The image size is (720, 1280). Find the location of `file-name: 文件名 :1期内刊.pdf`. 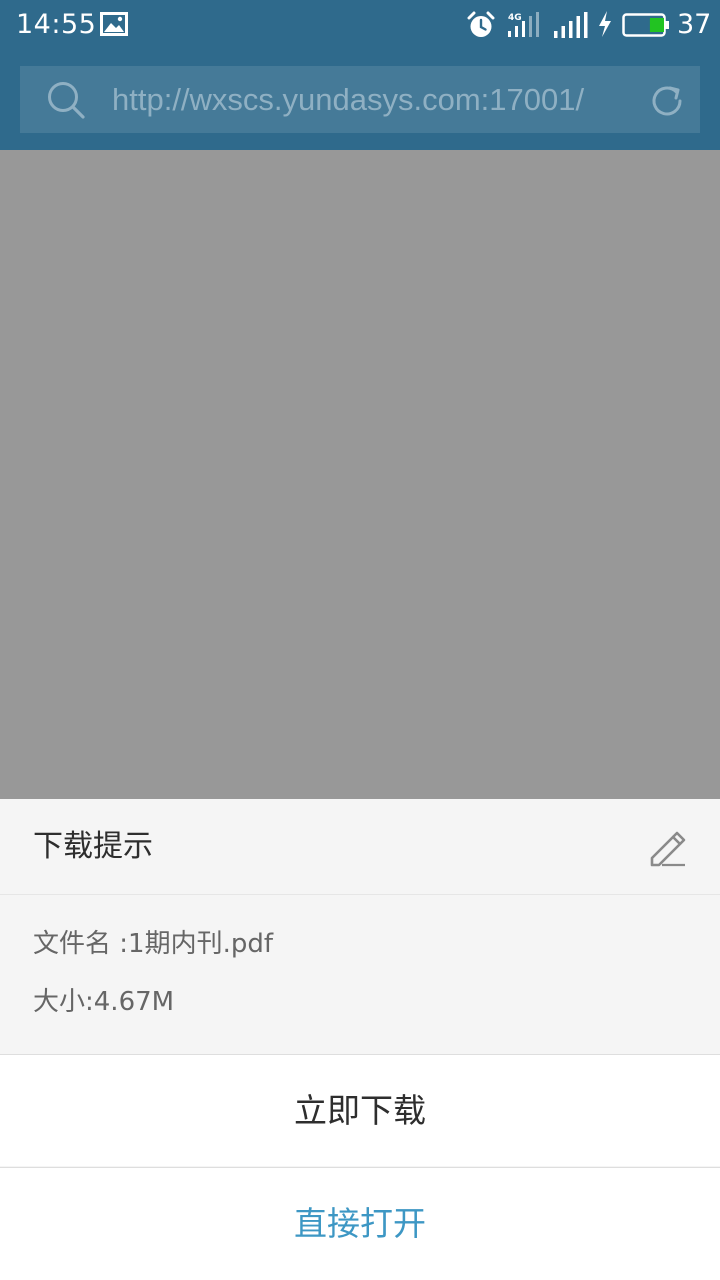

file-name: 文件名 :1期内刊.pdf is located at coordinates (153, 944).